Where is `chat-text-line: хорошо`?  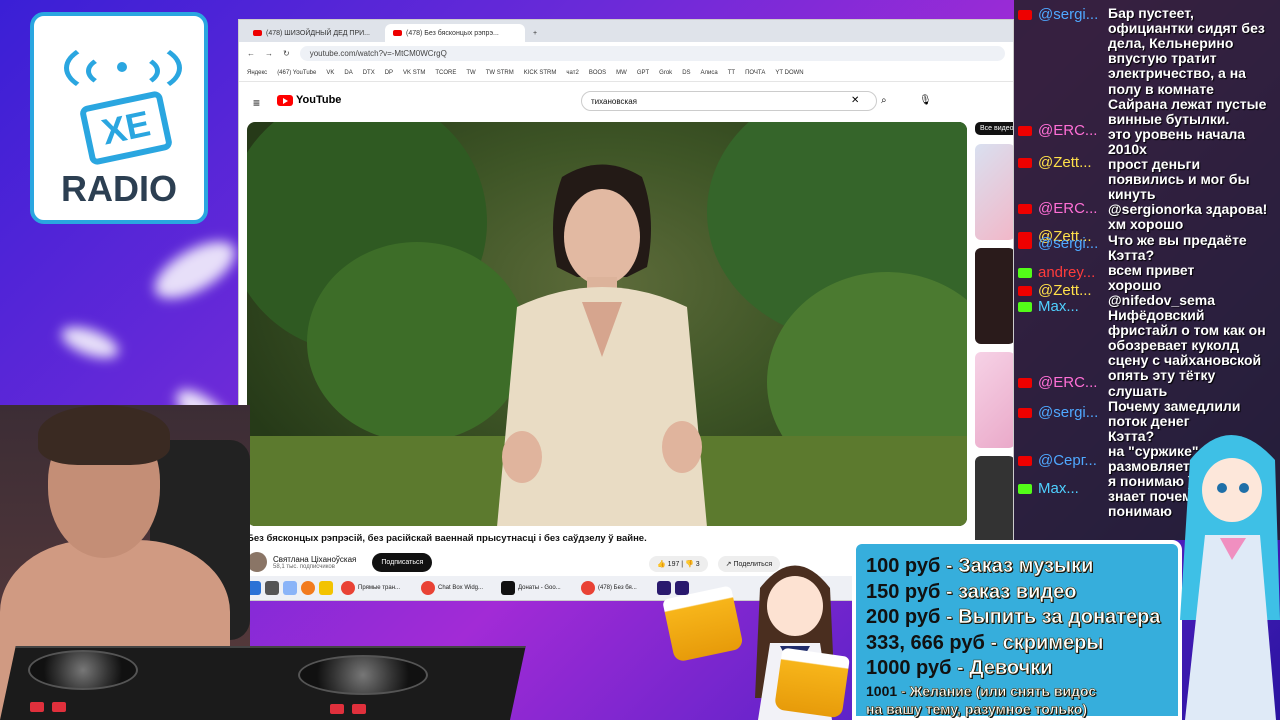
chat-text-line: хорошо is located at coordinates (1135, 284).